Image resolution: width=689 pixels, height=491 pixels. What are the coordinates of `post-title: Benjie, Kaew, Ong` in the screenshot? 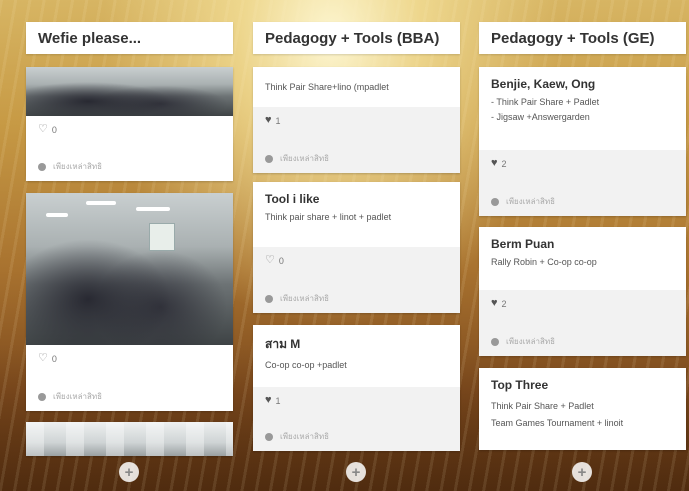 It's located at (543, 84).